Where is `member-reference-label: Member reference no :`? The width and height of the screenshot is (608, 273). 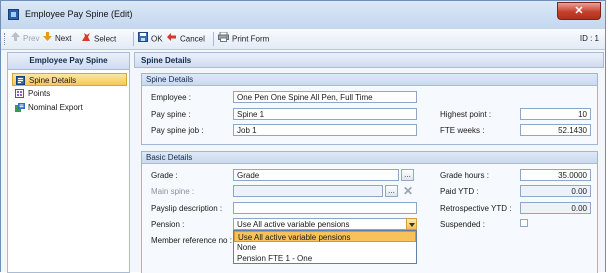
member-reference-label: Member reference no : is located at coordinates (191, 240).